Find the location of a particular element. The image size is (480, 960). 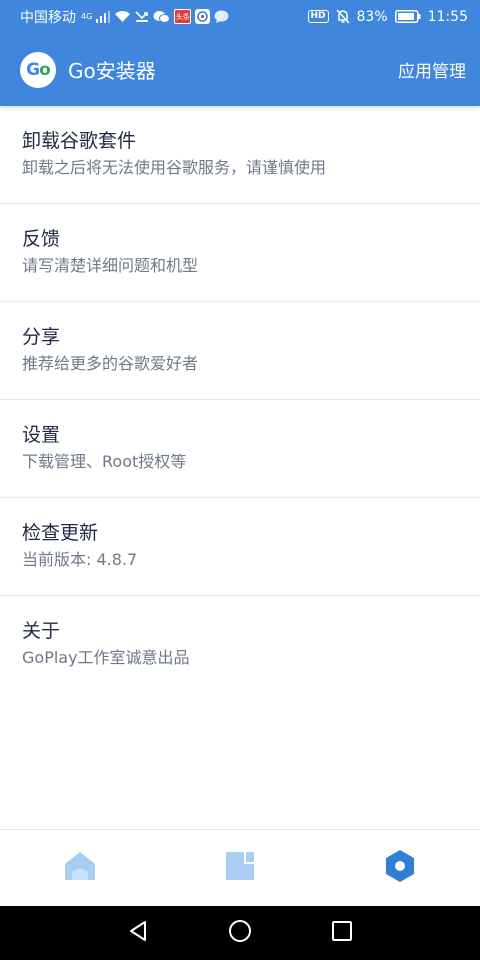

home-circle-icon is located at coordinates (240, 933).